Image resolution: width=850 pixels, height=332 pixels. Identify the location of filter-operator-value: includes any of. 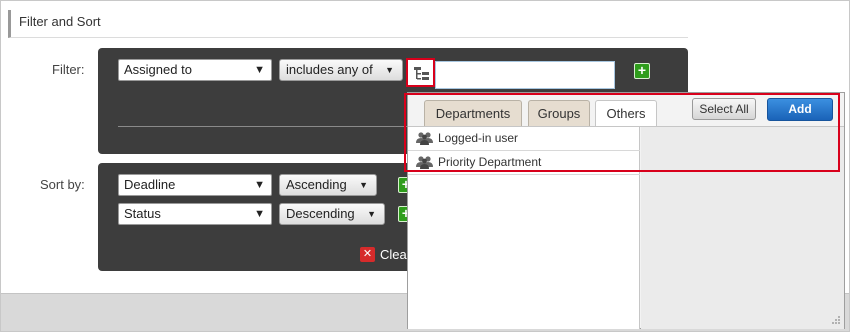
(329, 69).